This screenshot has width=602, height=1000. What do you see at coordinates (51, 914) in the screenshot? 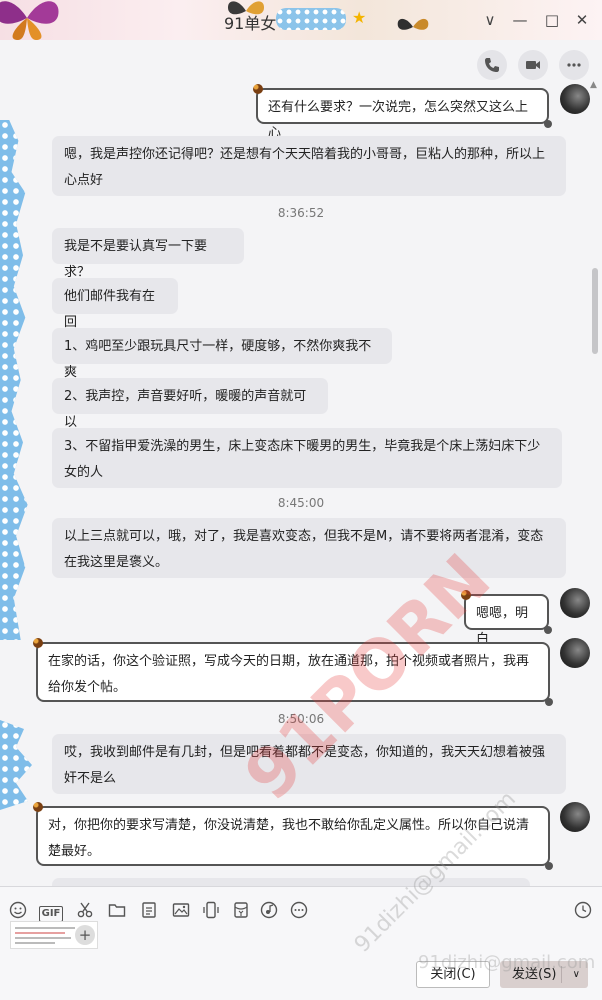
I see `gif-icon: GIF` at bounding box center [51, 914].